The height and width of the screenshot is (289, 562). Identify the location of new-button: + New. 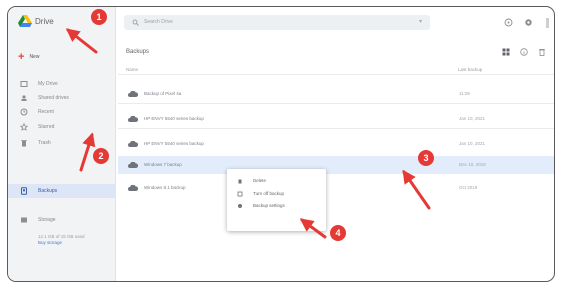
(28, 57).